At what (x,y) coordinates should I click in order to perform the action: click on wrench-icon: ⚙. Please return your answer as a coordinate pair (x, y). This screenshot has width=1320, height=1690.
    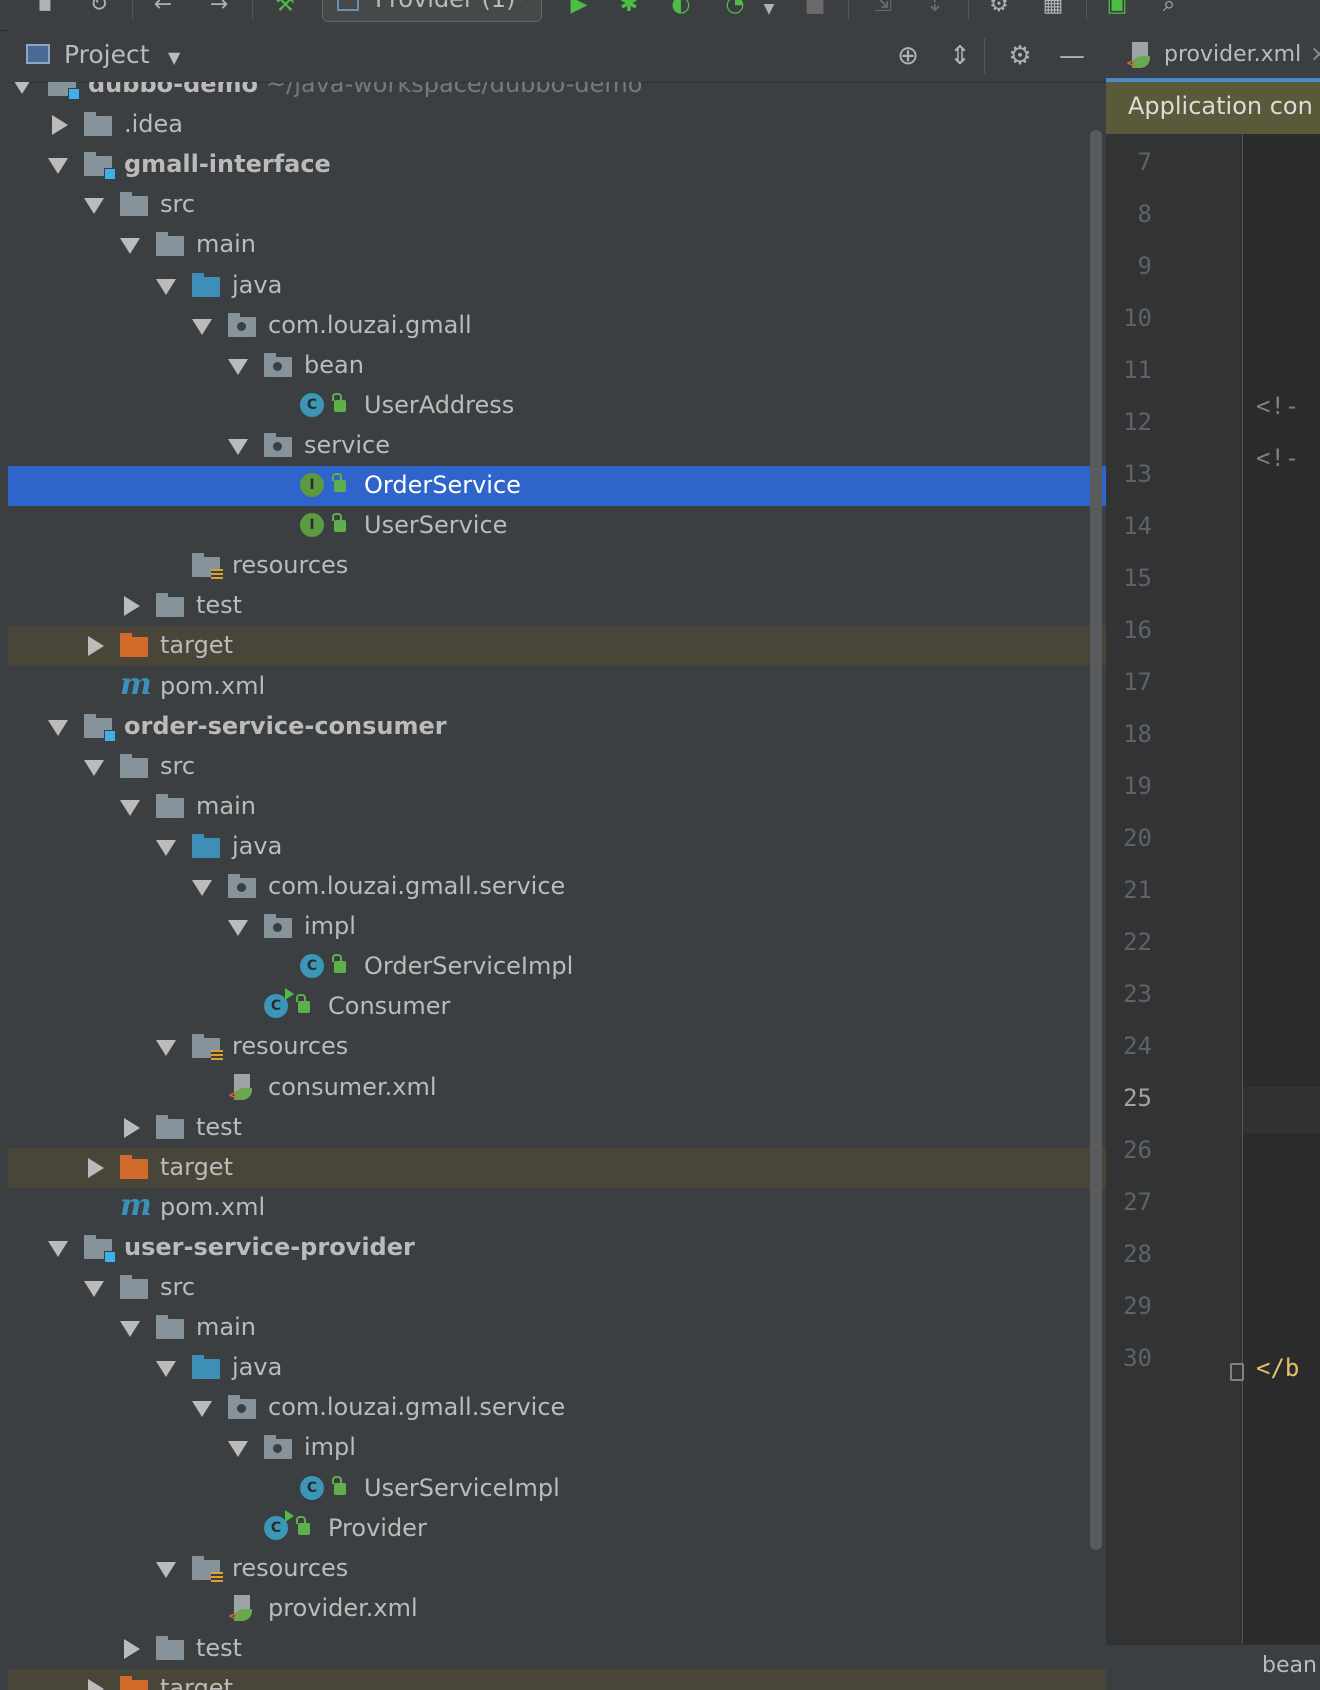
    Looking at the image, I should click on (999, 8).